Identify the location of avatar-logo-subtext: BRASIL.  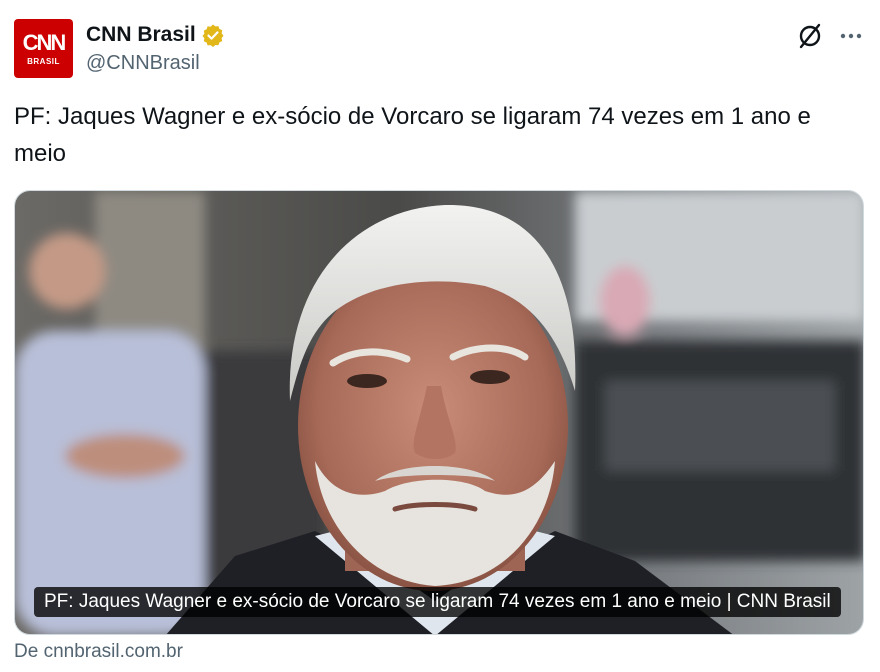
(43, 61).